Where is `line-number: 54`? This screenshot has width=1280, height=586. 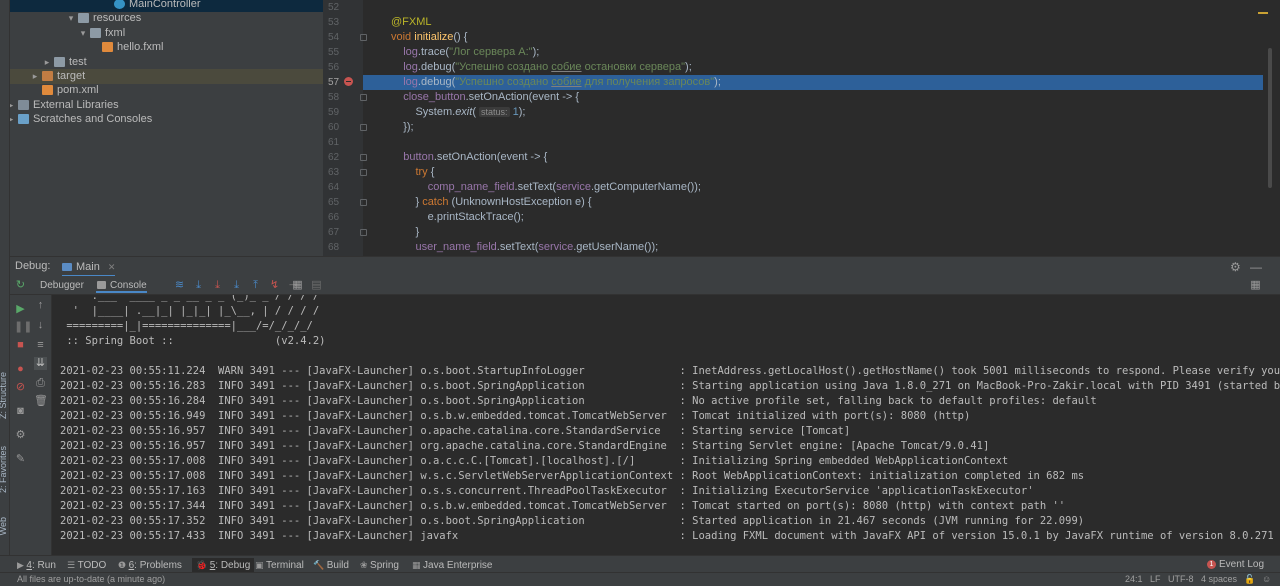 line-number: 54 is located at coordinates (343, 37).